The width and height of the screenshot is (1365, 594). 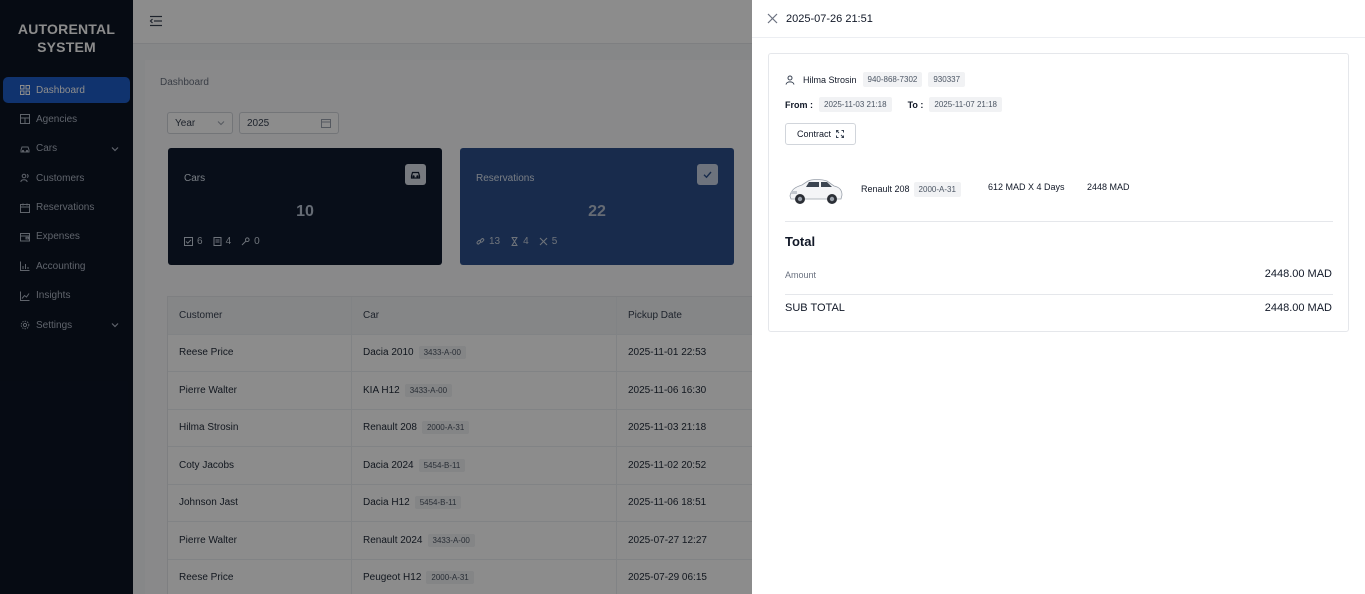 What do you see at coordinates (1026, 187) in the screenshot?
I see `car-price-line: 612 MAD X 4 Days` at bounding box center [1026, 187].